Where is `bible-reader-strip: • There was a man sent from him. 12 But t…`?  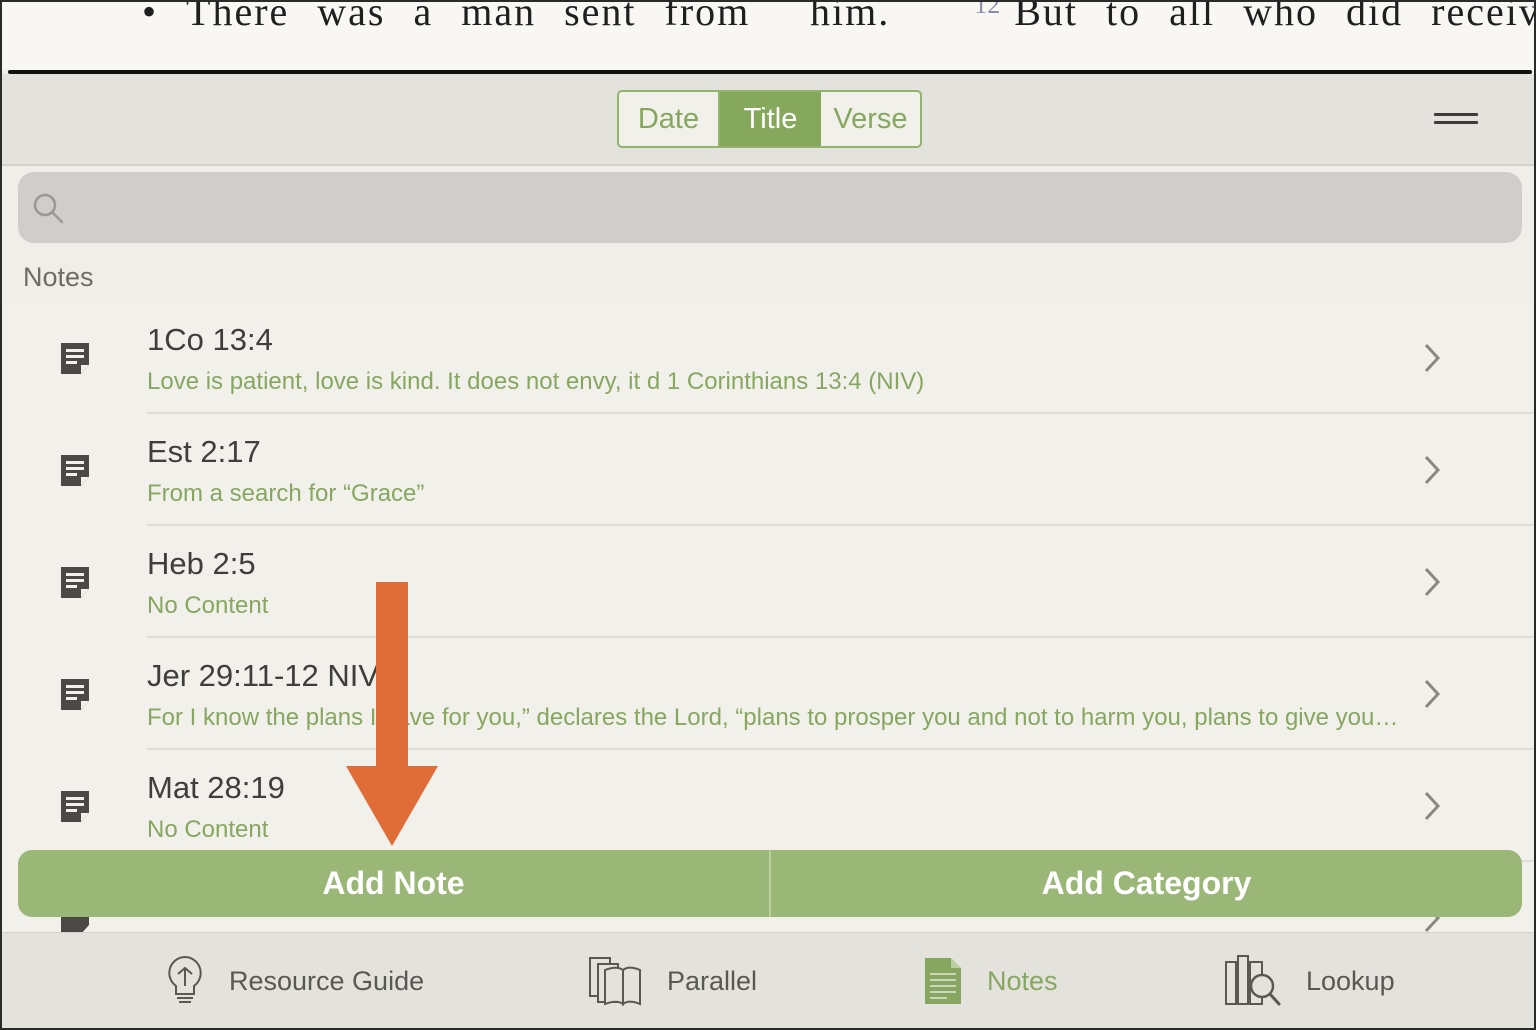 bible-reader-strip: • There was a man sent from him. 12 But t… is located at coordinates (768, 36).